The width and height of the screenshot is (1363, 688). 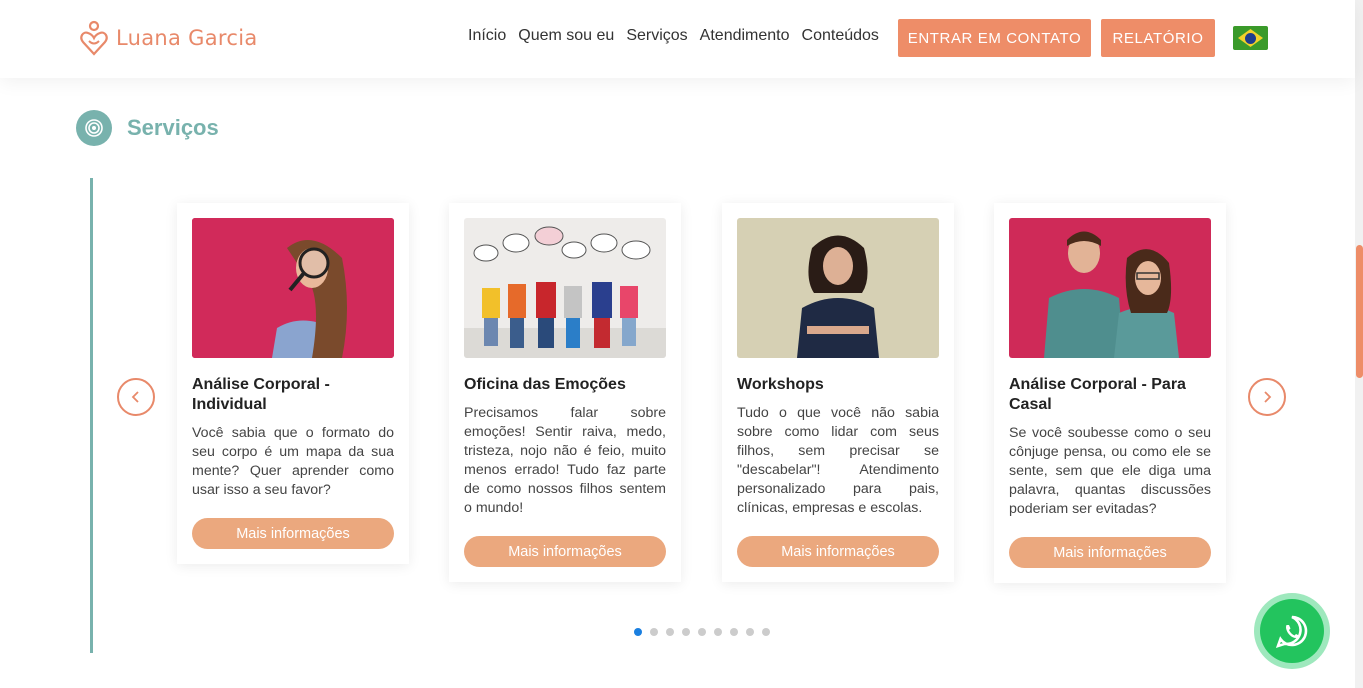 What do you see at coordinates (745, 36) in the screenshot?
I see `nav-item-atendimento: Atendimento` at bounding box center [745, 36].